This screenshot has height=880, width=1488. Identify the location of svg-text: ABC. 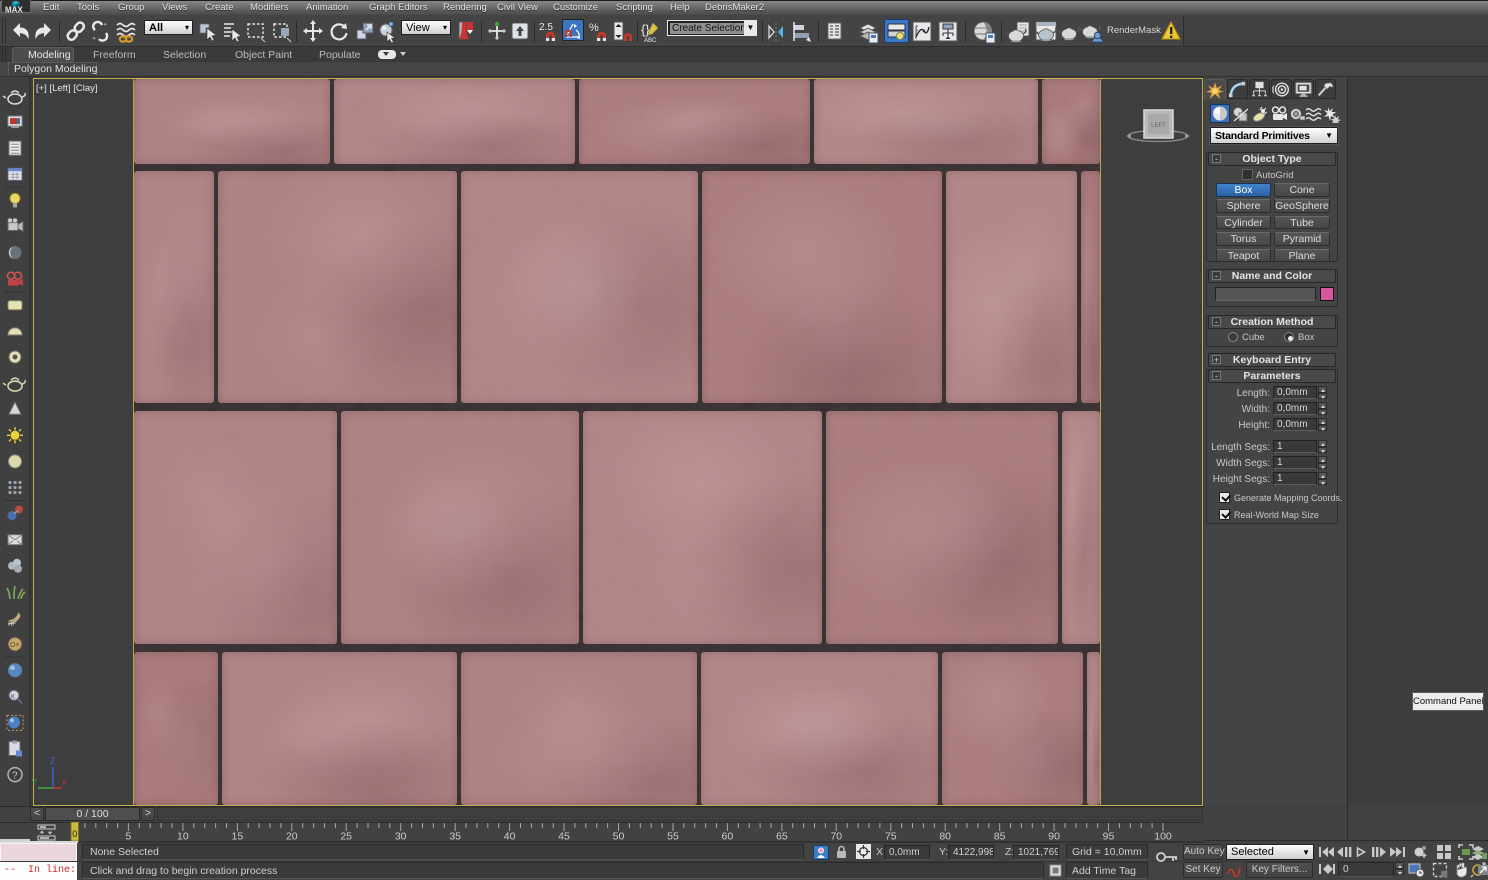
(650, 41).